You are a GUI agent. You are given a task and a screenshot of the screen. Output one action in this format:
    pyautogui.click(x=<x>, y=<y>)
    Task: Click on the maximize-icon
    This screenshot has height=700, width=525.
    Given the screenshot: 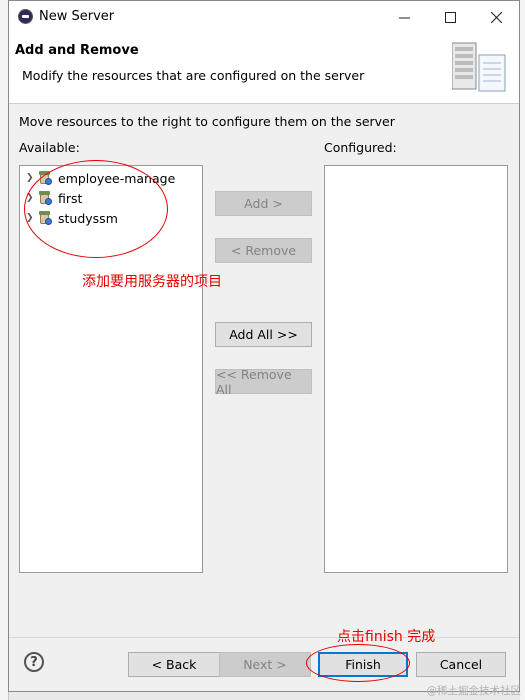 What is the action you would take?
    pyautogui.click(x=450, y=17)
    